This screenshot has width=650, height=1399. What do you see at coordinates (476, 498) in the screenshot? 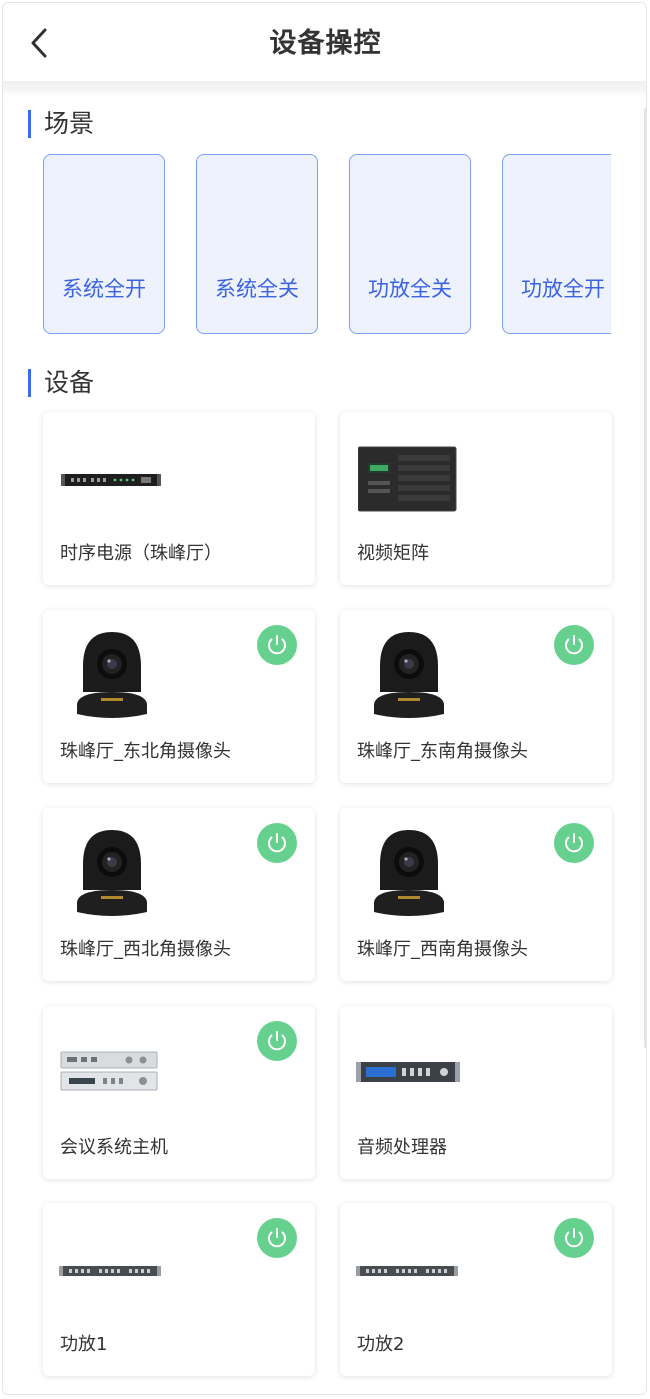
I see `device-card-video-matrix: 视频矩阵` at bounding box center [476, 498].